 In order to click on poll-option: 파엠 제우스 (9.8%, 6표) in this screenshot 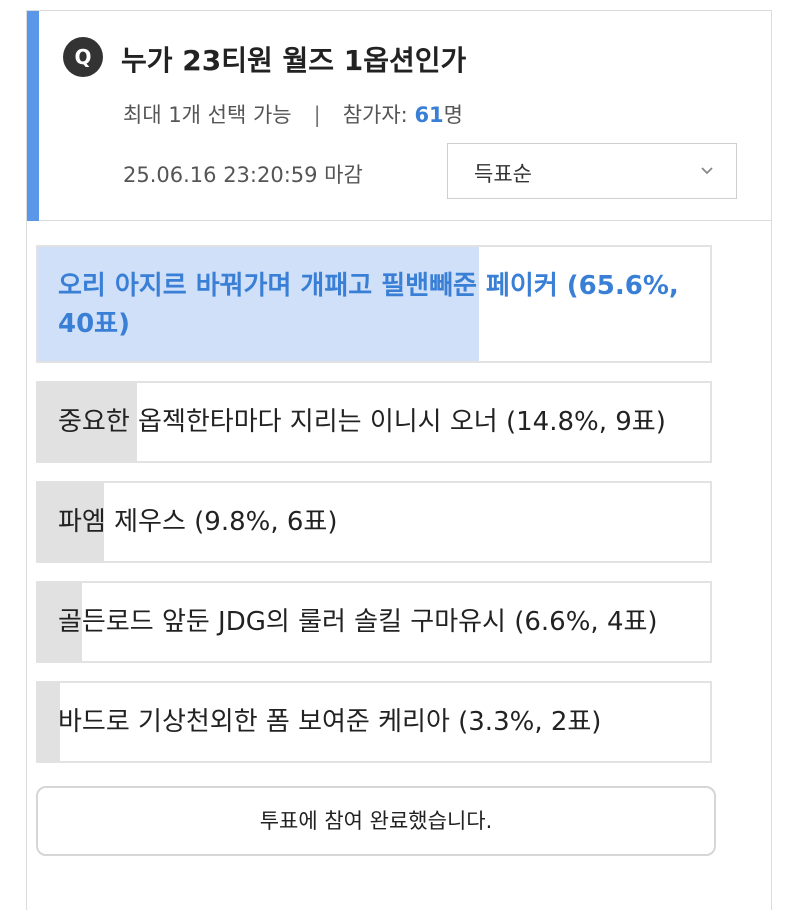, I will do `click(374, 522)`.